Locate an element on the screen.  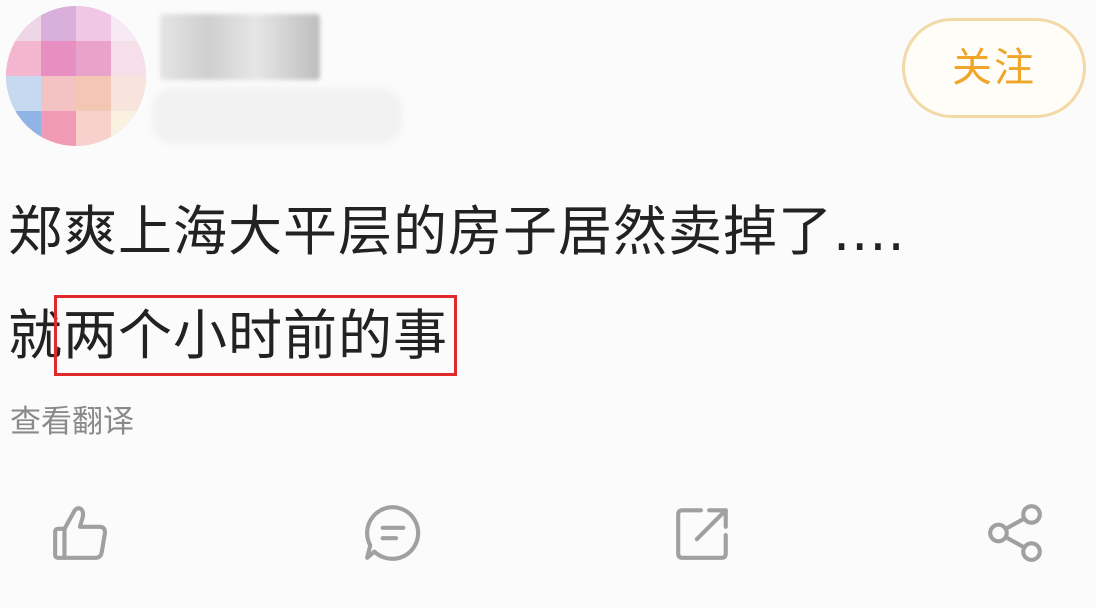
share-button is located at coordinates (1015, 533).